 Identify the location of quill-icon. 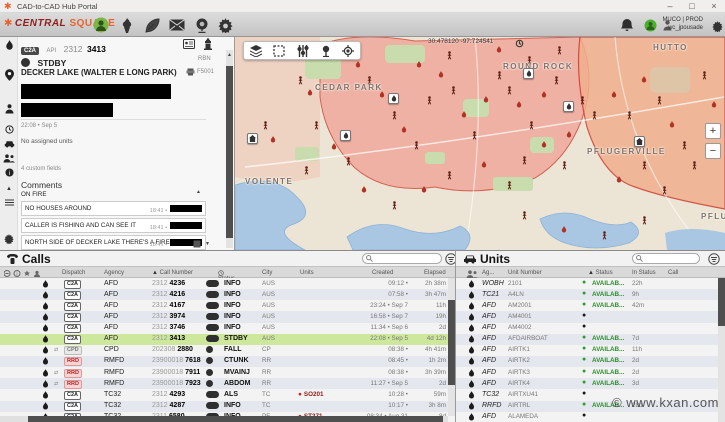
(152, 25).